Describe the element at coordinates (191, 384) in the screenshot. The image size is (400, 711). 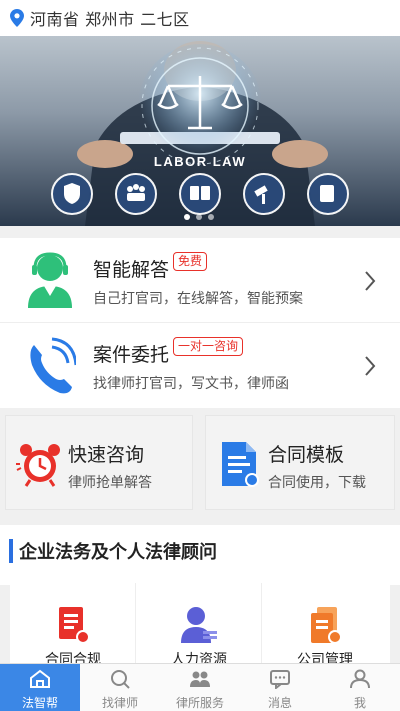
I see `service-subtitle: 找律师打官司，写文书，律师函` at that location.